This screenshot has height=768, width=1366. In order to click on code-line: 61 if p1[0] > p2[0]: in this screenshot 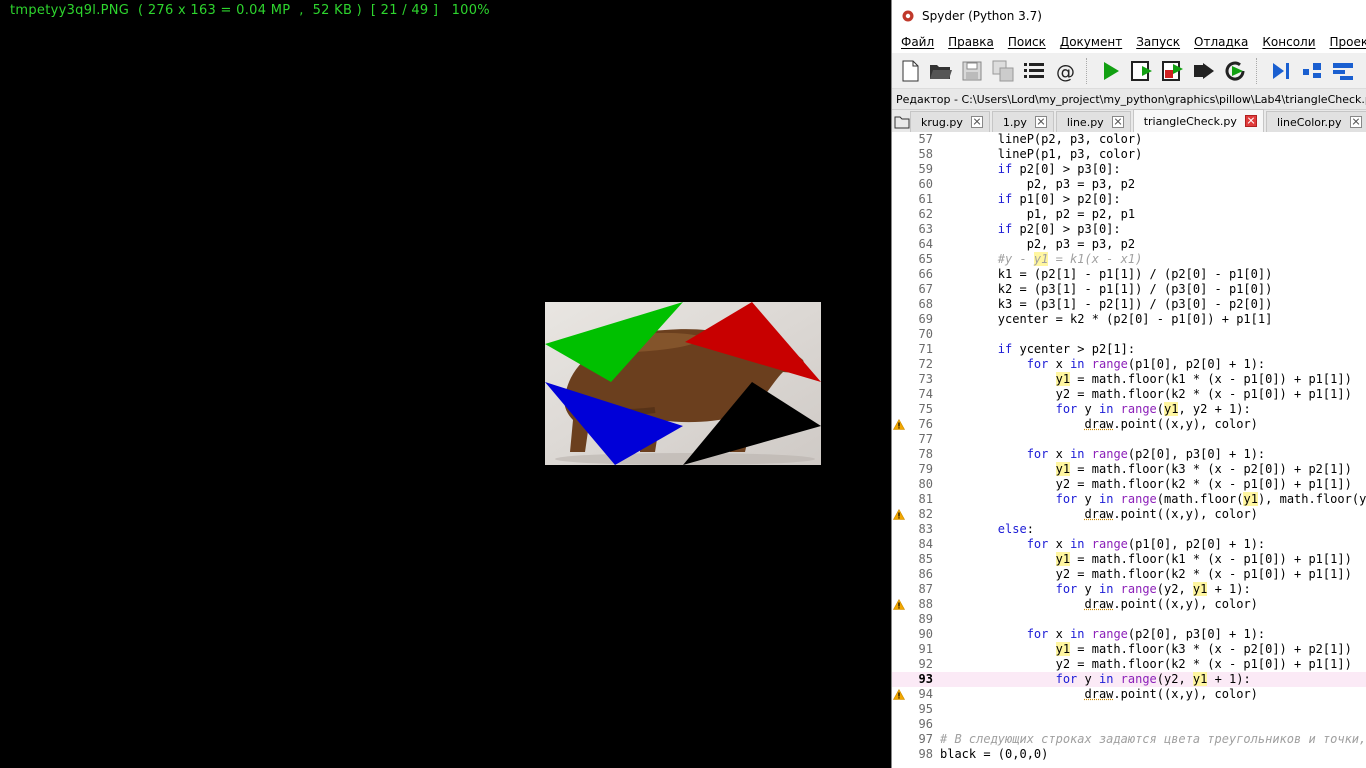, I will do `click(1129, 199)`.